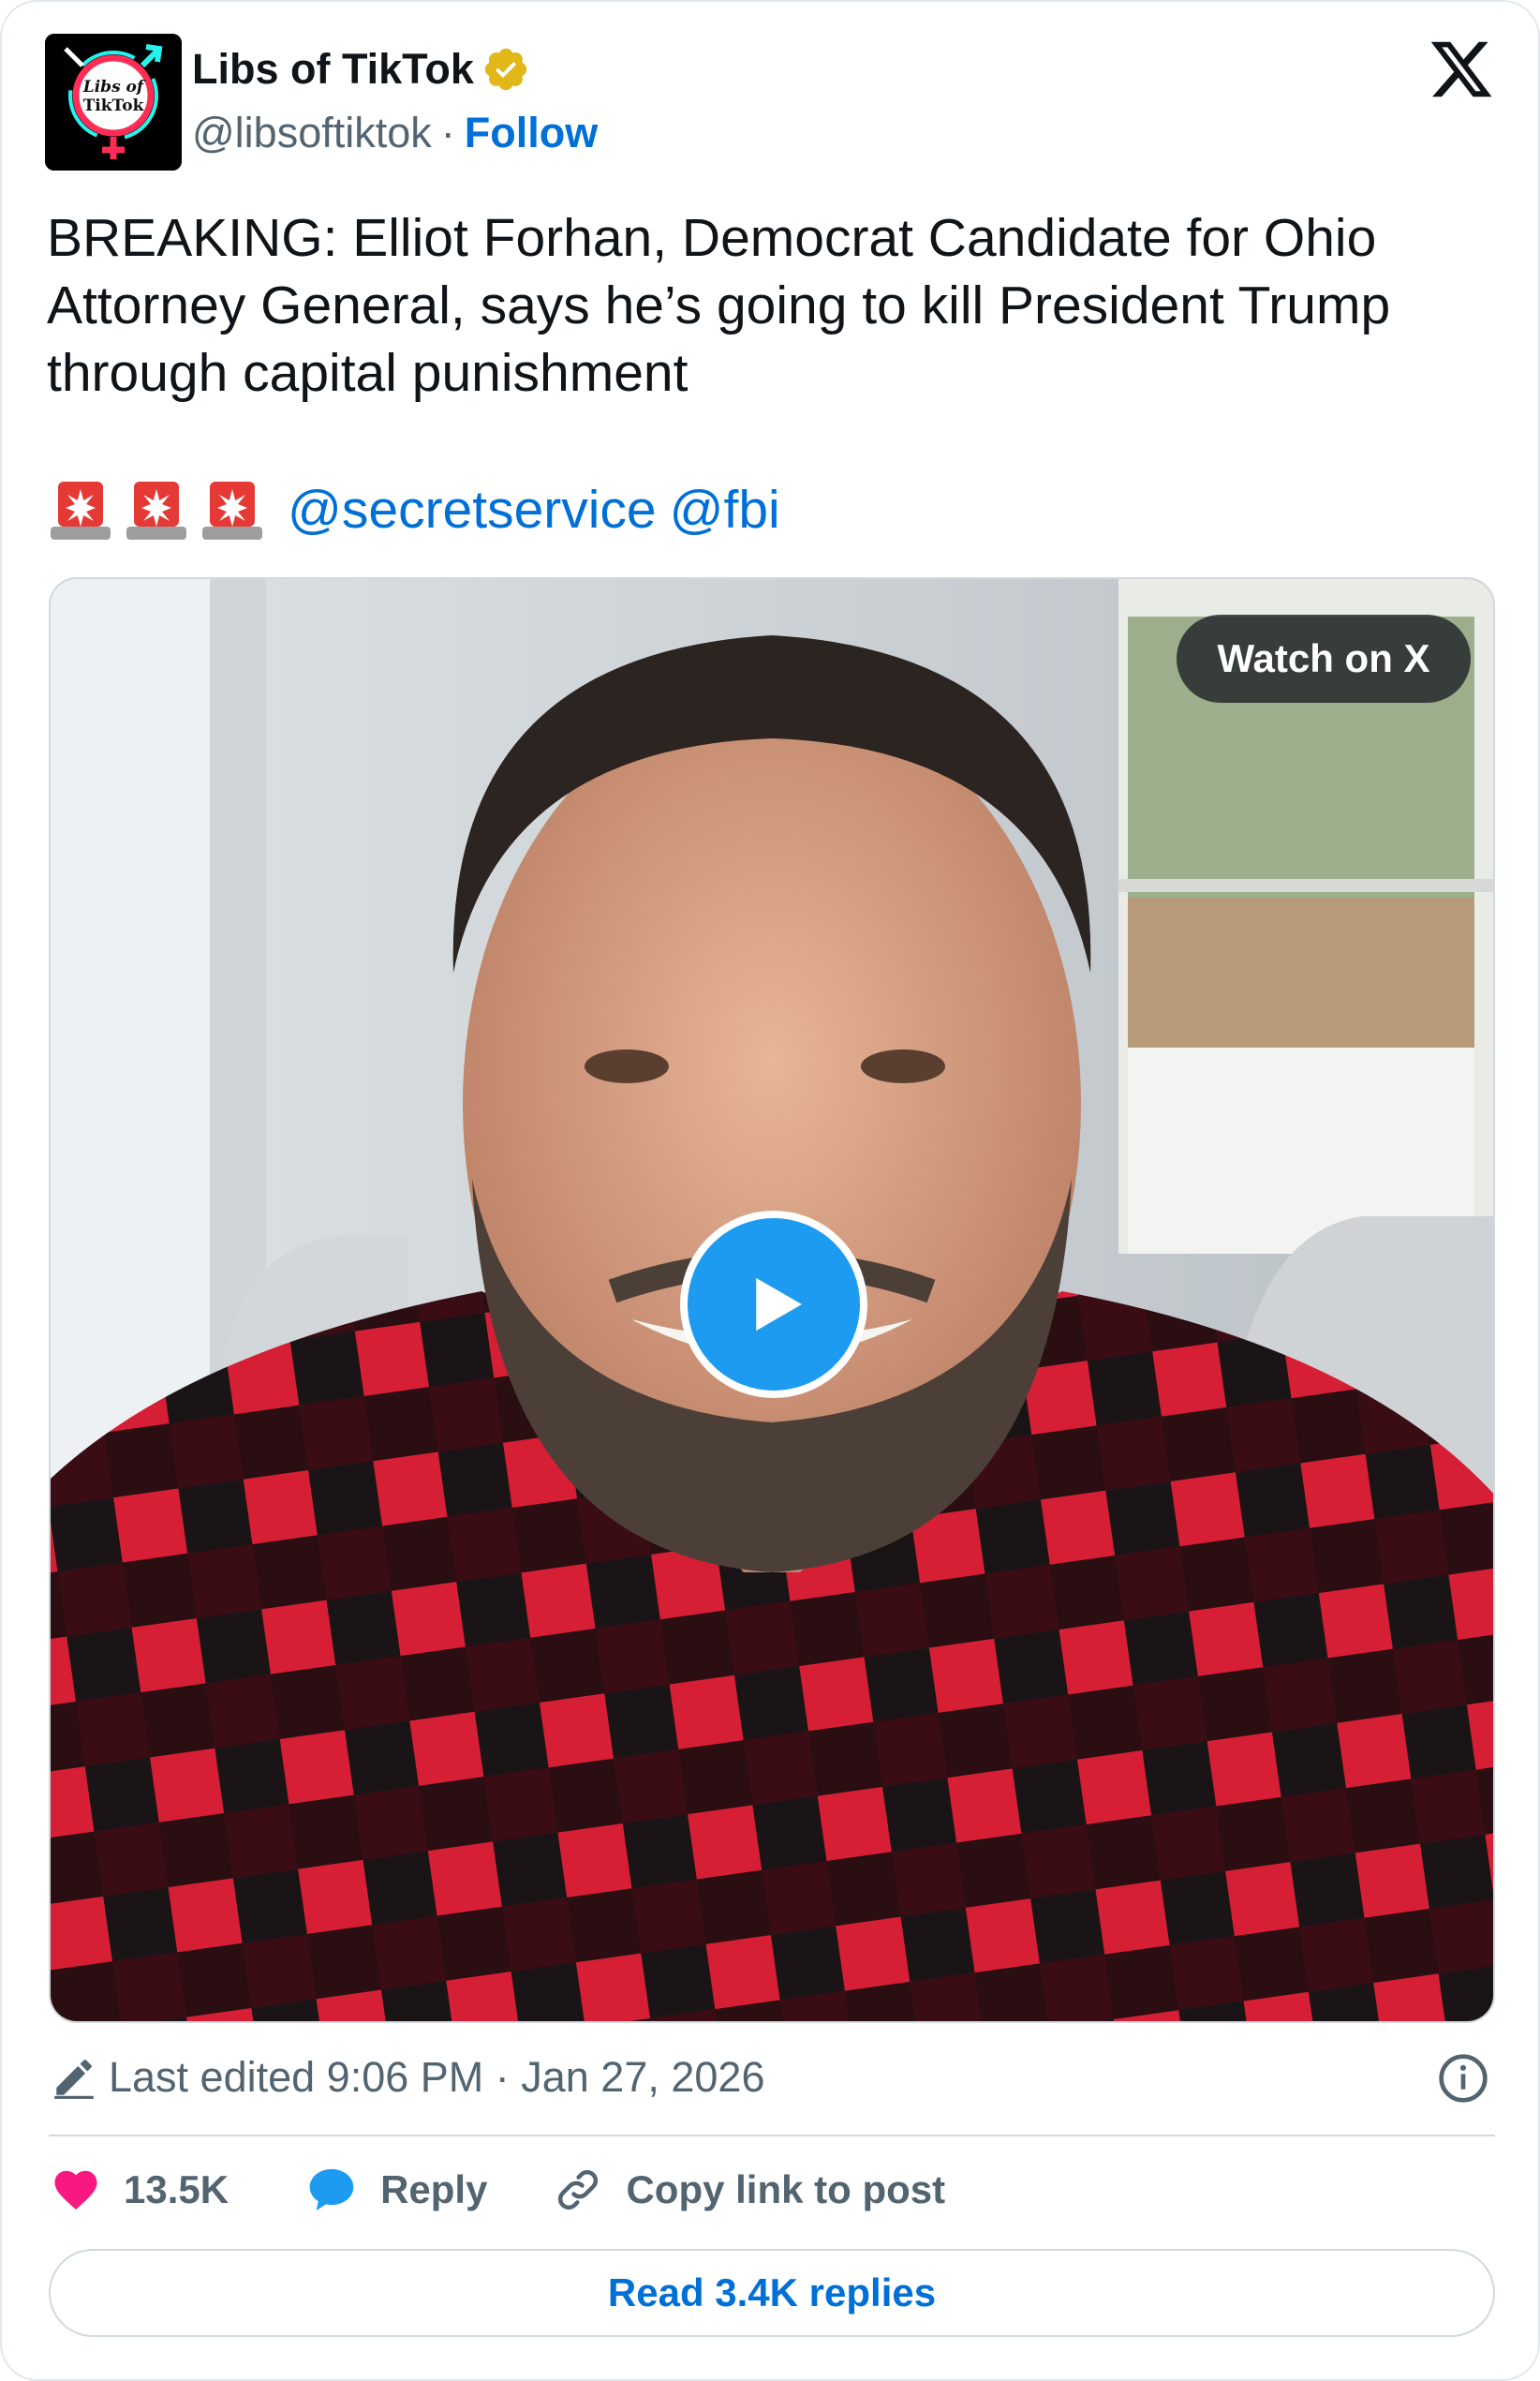 This screenshot has width=1540, height=2381. Describe the element at coordinates (312, 133) in the screenshot. I see `author-handle: @libsoftiktok` at that location.